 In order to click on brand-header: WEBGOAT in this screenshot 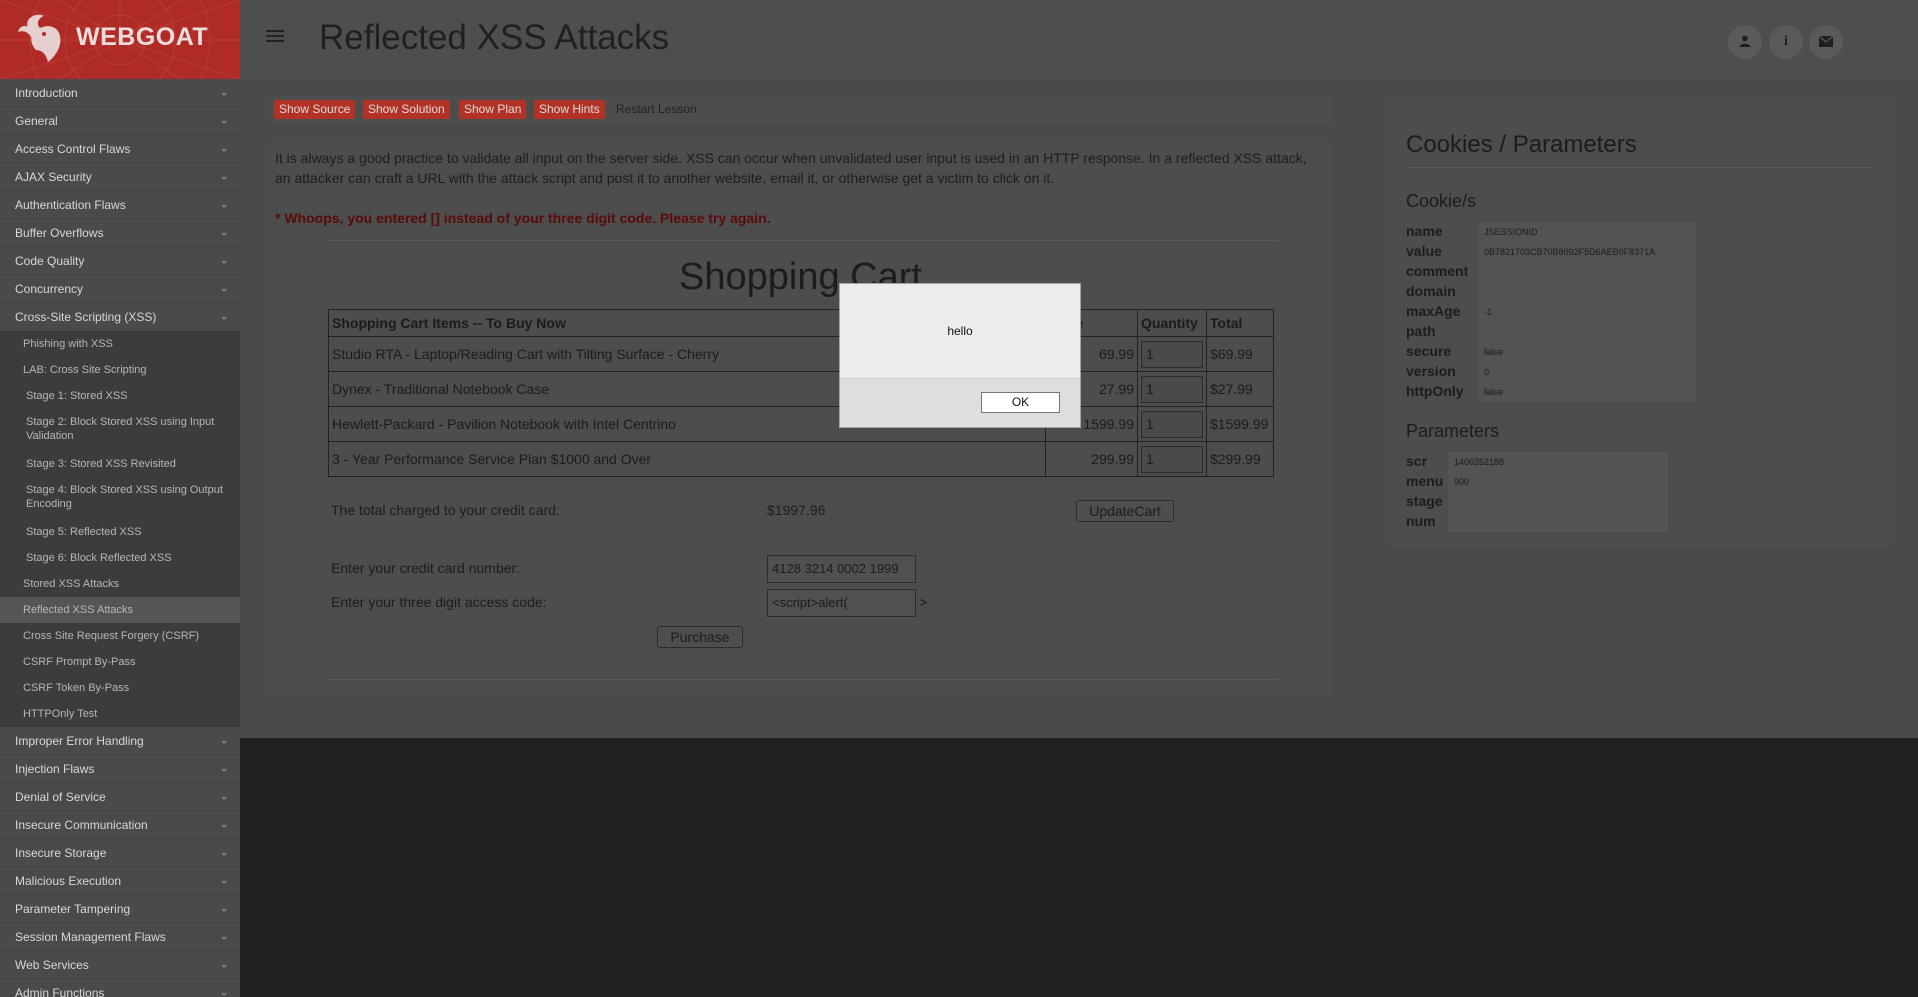, I will do `click(120, 39)`.